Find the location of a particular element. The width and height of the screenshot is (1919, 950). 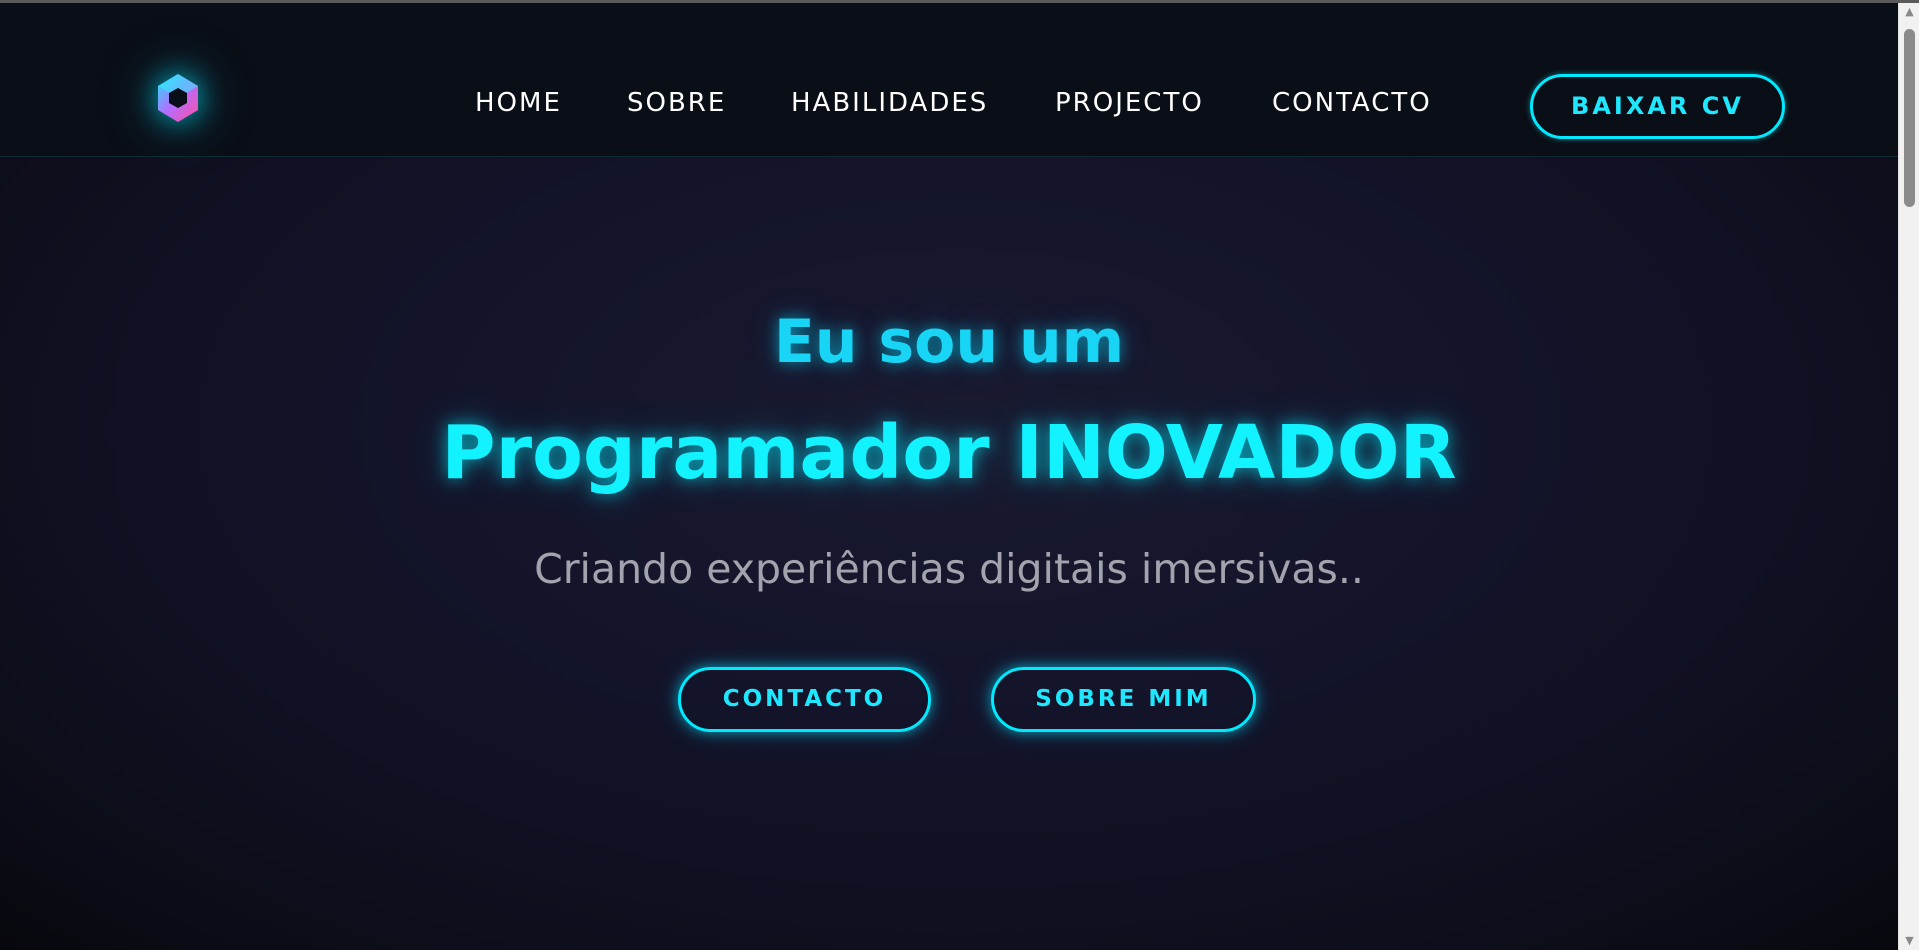

arrow-up-icon: ▲ is located at coordinates (1909, 12).